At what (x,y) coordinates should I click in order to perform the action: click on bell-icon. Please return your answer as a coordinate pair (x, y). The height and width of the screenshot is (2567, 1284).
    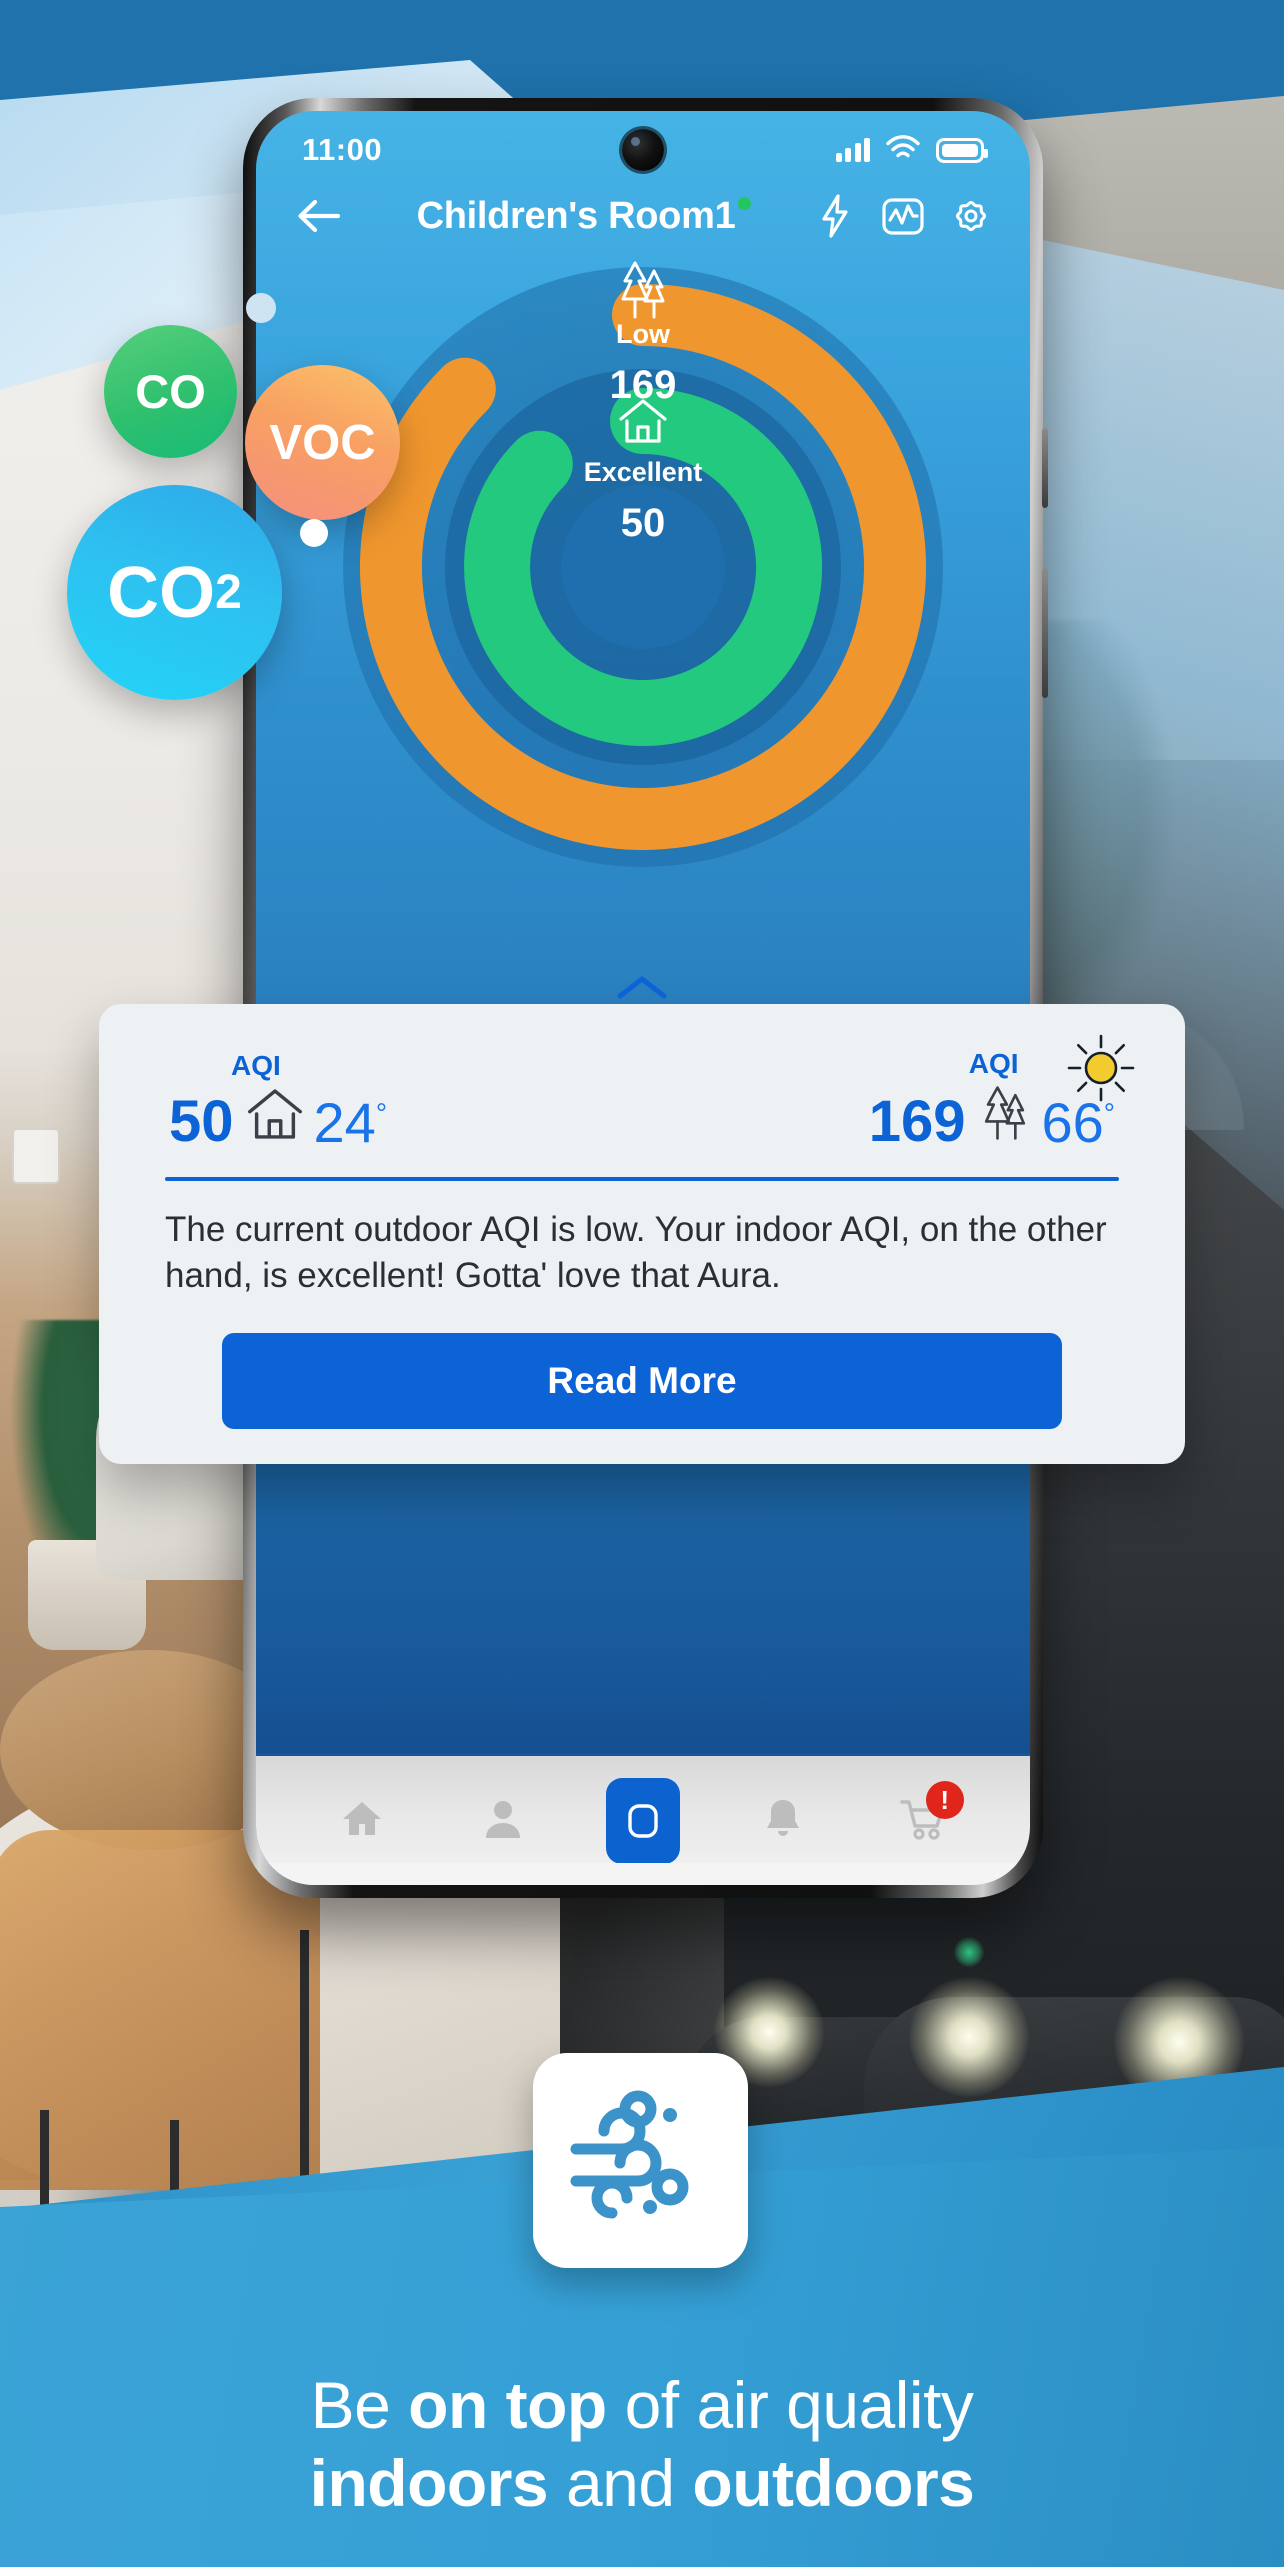
    Looking at the image, I should click on (783, 1820).